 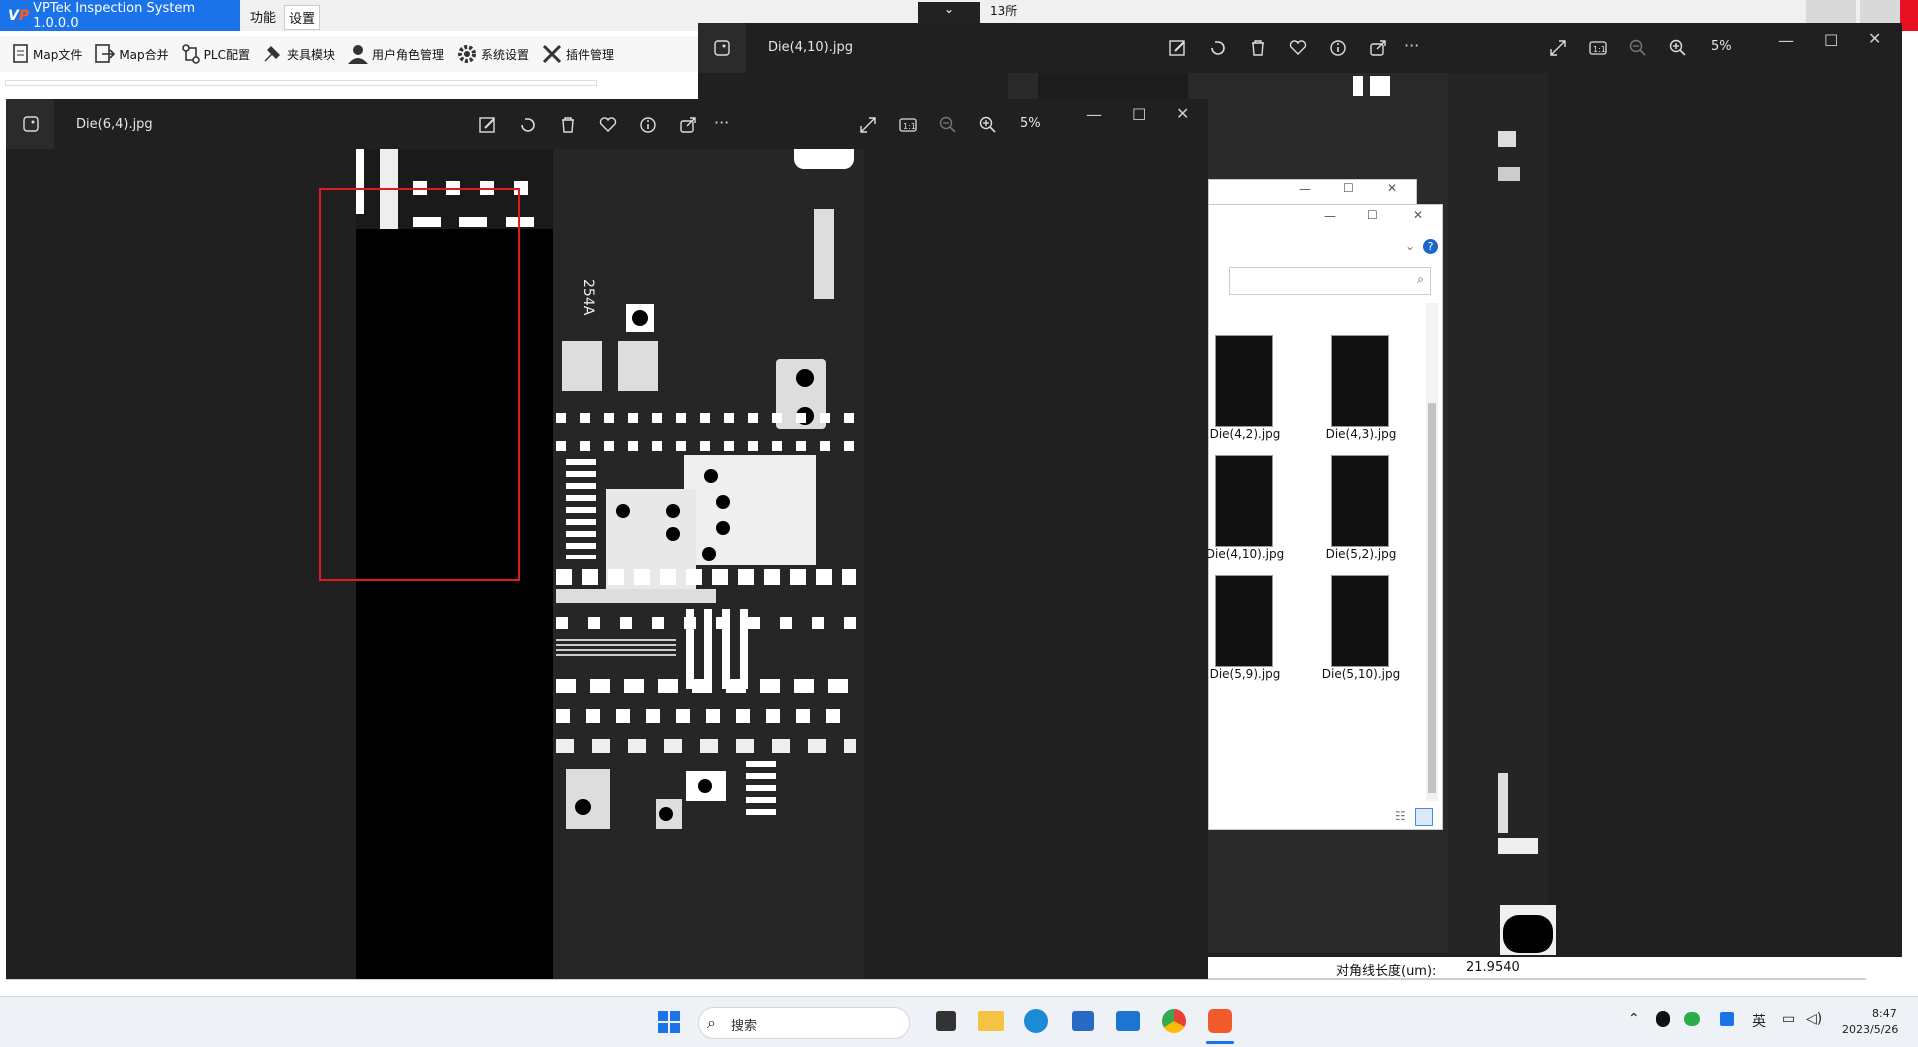 What do you see at coordinates (263, 16) in the screenshot?
I see `menu-function: 功能` at bounding box center [263, 16].